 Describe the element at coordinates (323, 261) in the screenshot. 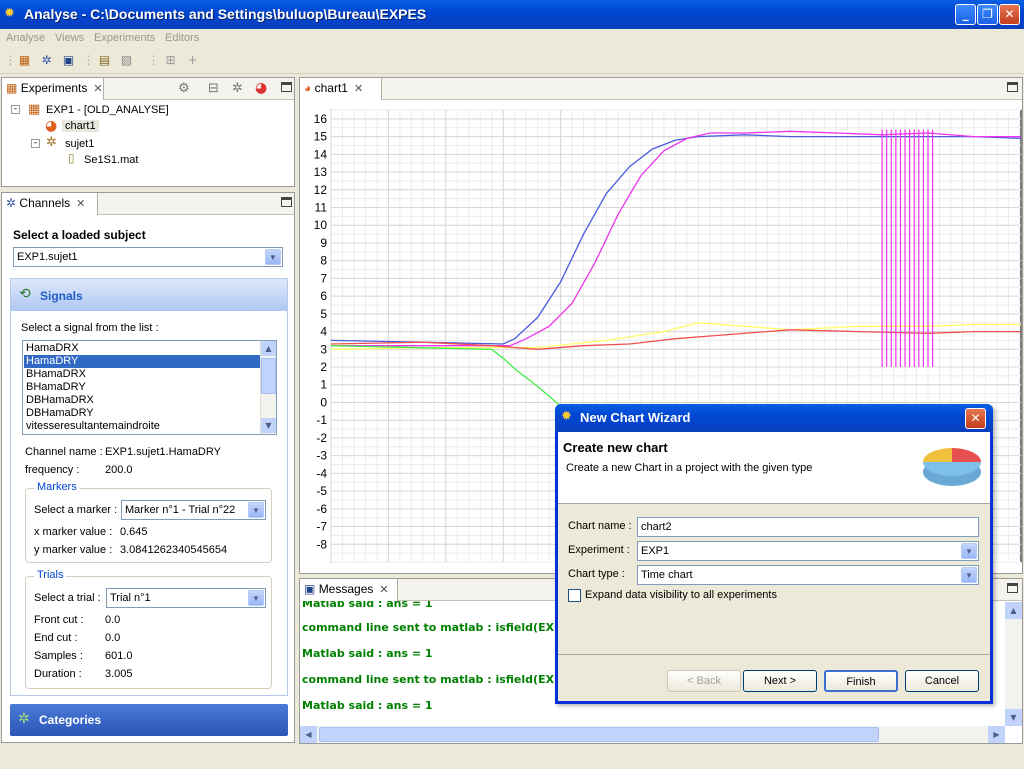

I see `y-tick-label: 8` at that location.